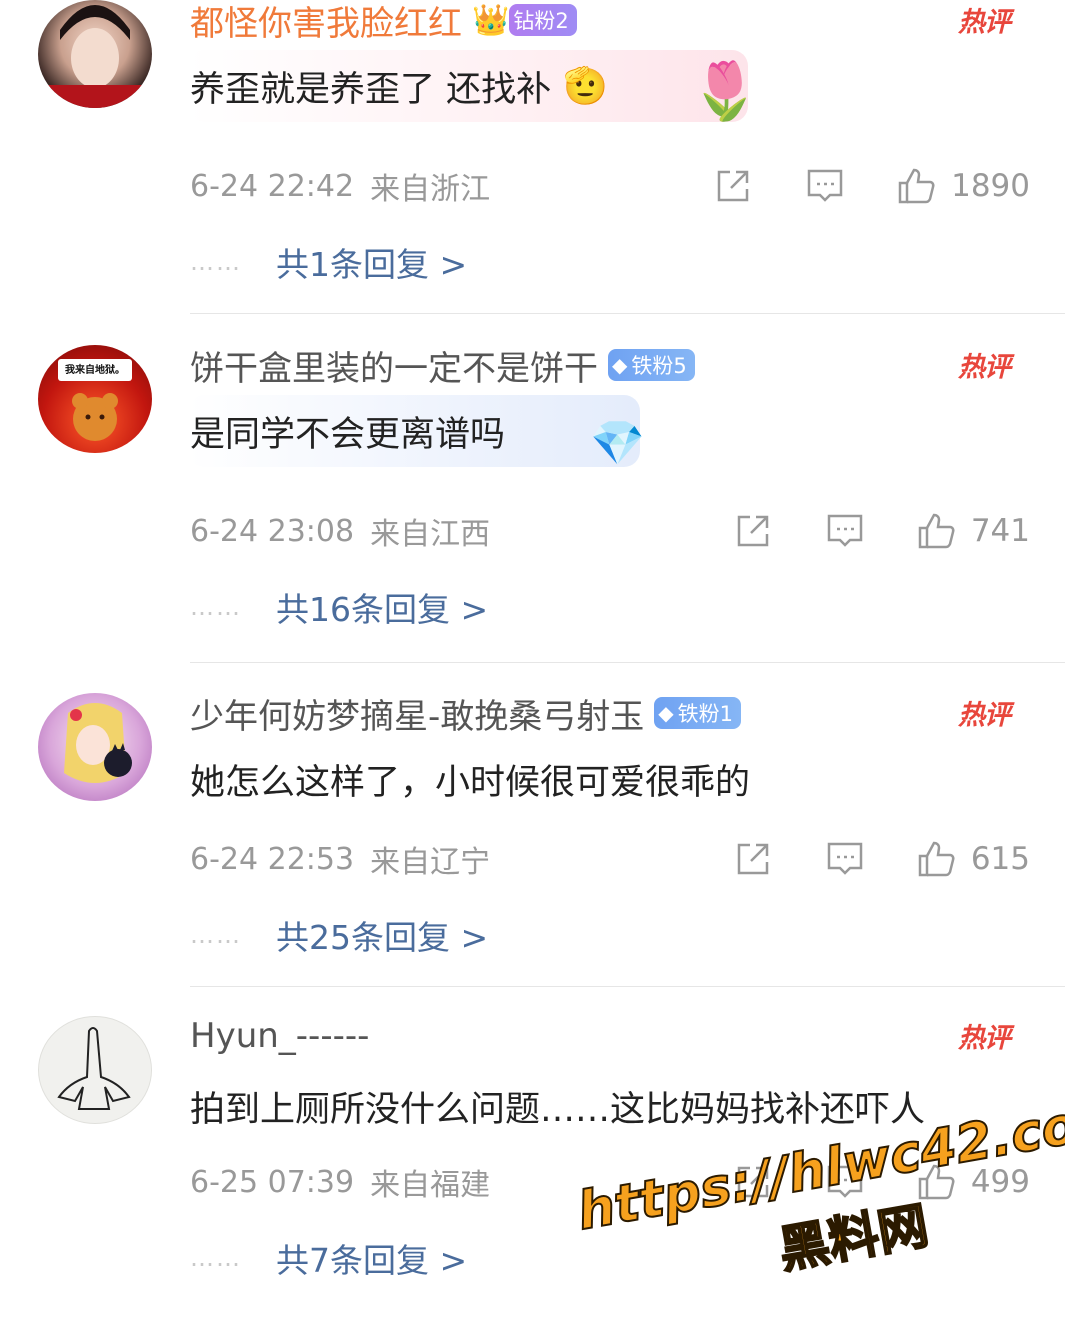  Describe the element at coordinates (430, 1185) in the screenshot. I see `comment-location: 来自福建` at that location.